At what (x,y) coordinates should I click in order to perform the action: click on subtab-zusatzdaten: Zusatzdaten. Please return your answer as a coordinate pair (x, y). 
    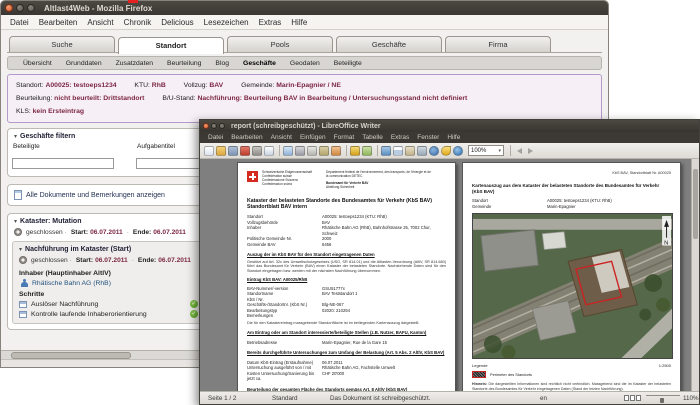
    Looking at the image, I should click on (134, 63).